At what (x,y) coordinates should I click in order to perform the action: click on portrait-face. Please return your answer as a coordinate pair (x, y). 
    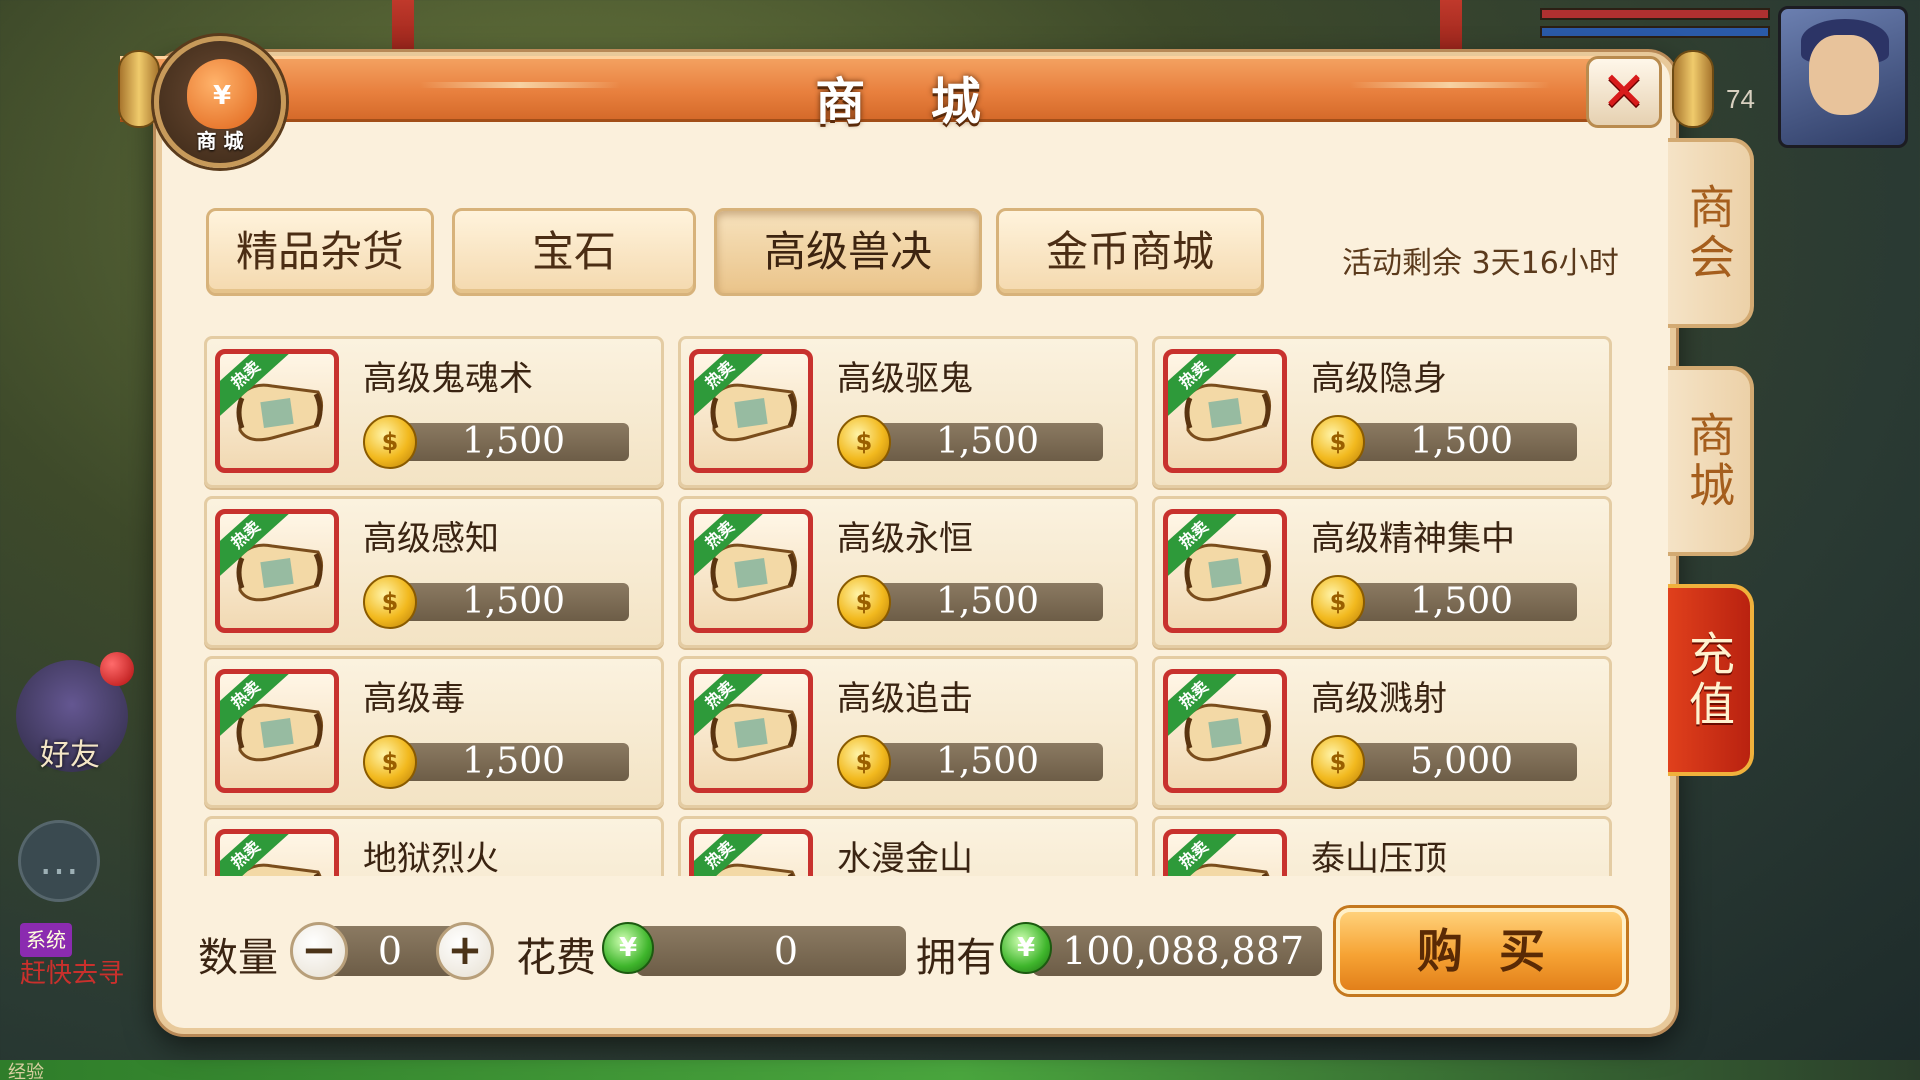
    Looking at the image, I should click on (1844, 75).